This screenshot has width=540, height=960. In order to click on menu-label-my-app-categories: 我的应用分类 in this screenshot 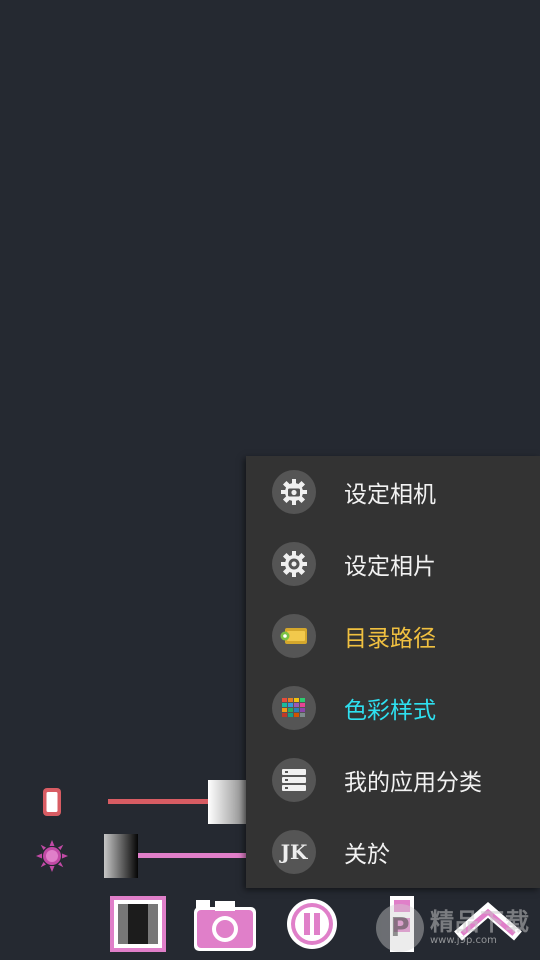, I will do `click(413, 783)`.